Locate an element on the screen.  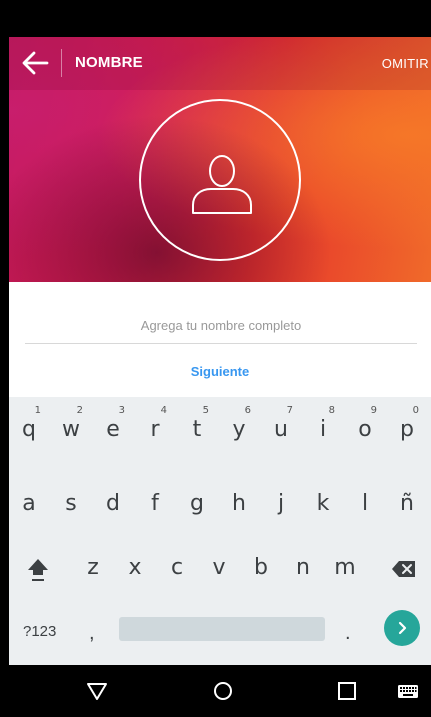
shift-key is located at coordinates (37, 568).